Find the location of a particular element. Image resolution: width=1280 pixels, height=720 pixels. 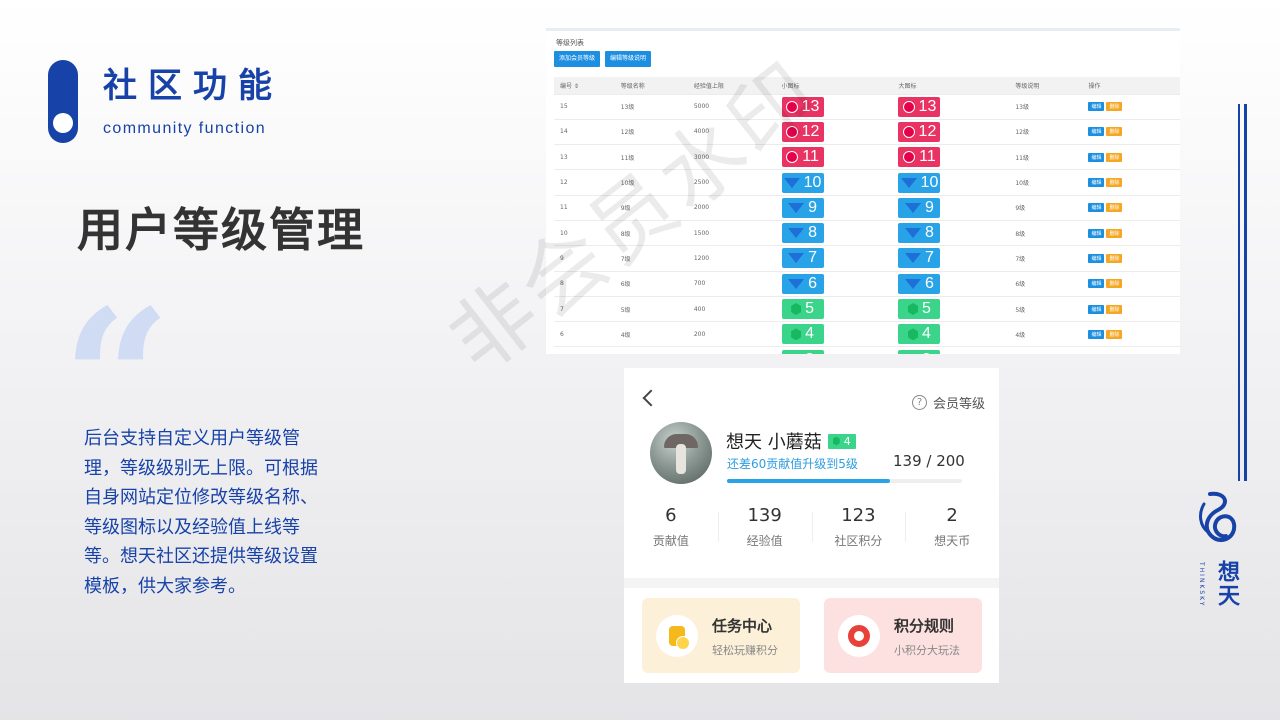

cell-id: 13 is located at coordinates (584, 157).